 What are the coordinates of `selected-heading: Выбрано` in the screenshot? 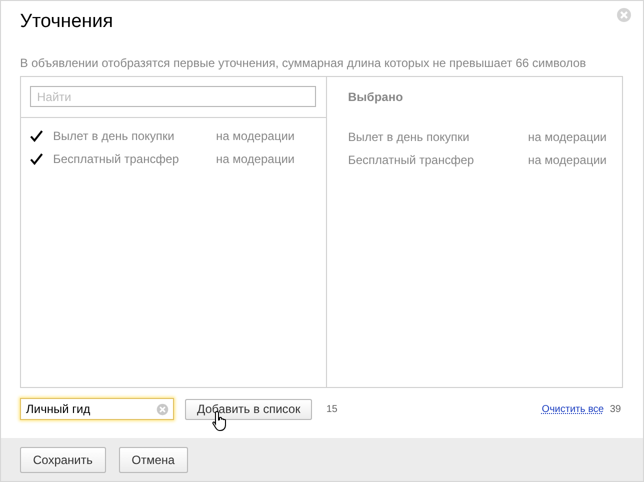 It's located at (376, 98).